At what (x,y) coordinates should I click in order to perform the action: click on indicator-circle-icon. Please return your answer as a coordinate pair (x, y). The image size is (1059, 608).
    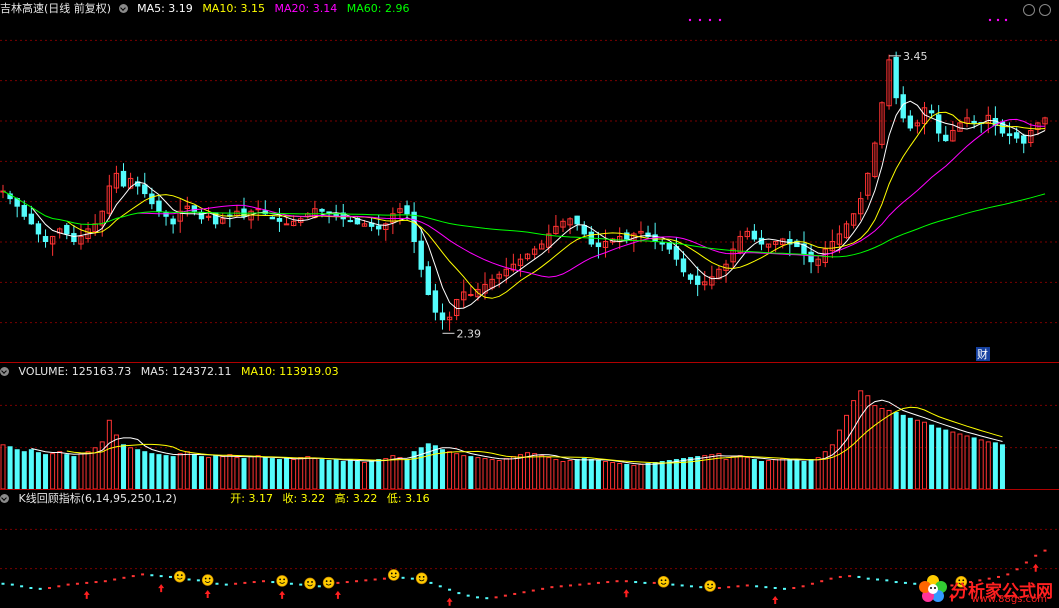
    Looking at the image, I should click on (4, 498).